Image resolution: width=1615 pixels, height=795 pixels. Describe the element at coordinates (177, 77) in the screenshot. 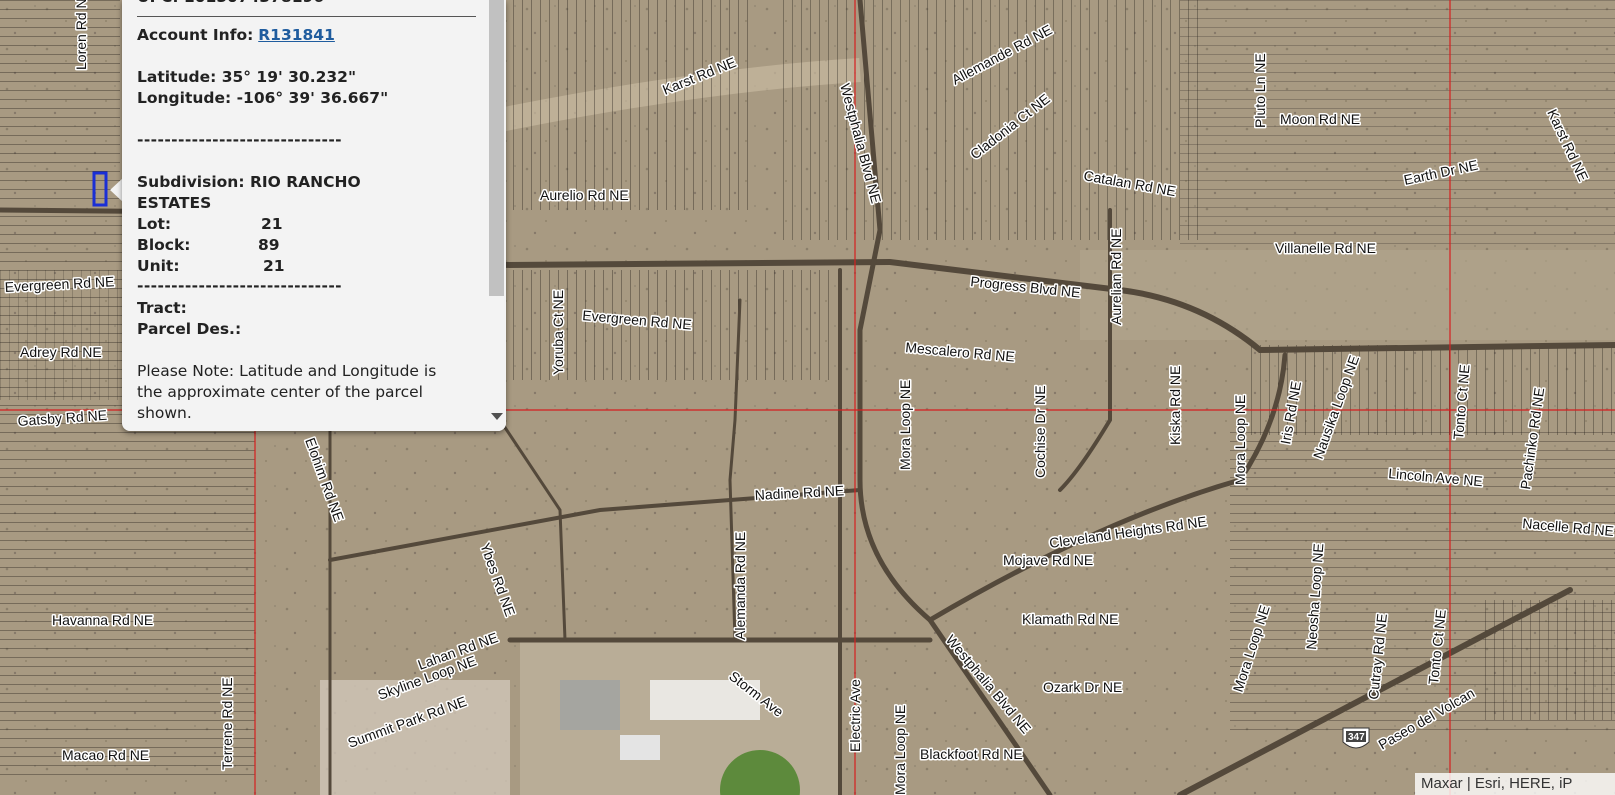

I see `latitude-label: Latitude:` at that location.